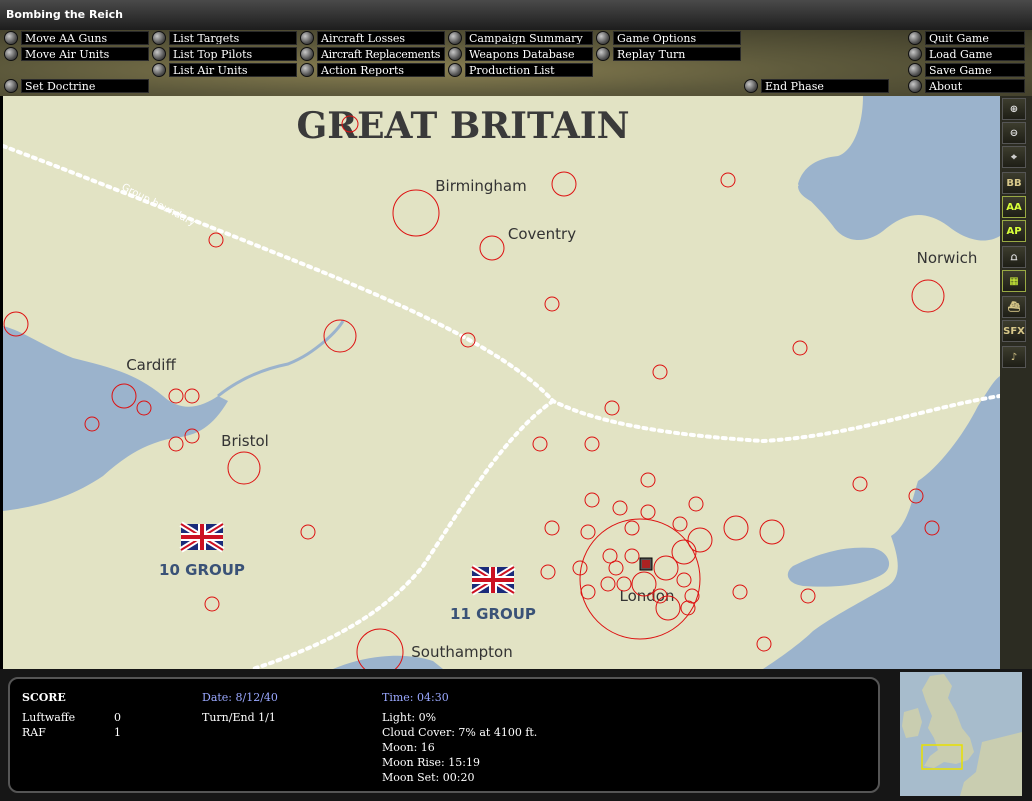  What do you see at coordinates (520, 54) in the screenshot?
I see `weapons-database-button: Weapons Database` at bounding box center [520, 54].